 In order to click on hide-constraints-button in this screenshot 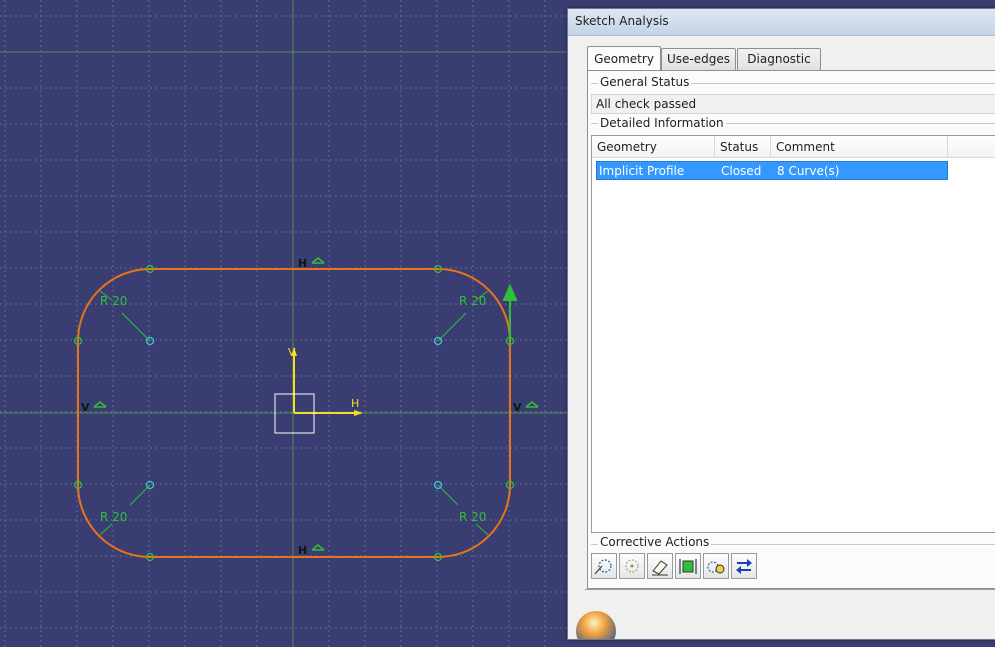, I will do `click(688, 566)`.